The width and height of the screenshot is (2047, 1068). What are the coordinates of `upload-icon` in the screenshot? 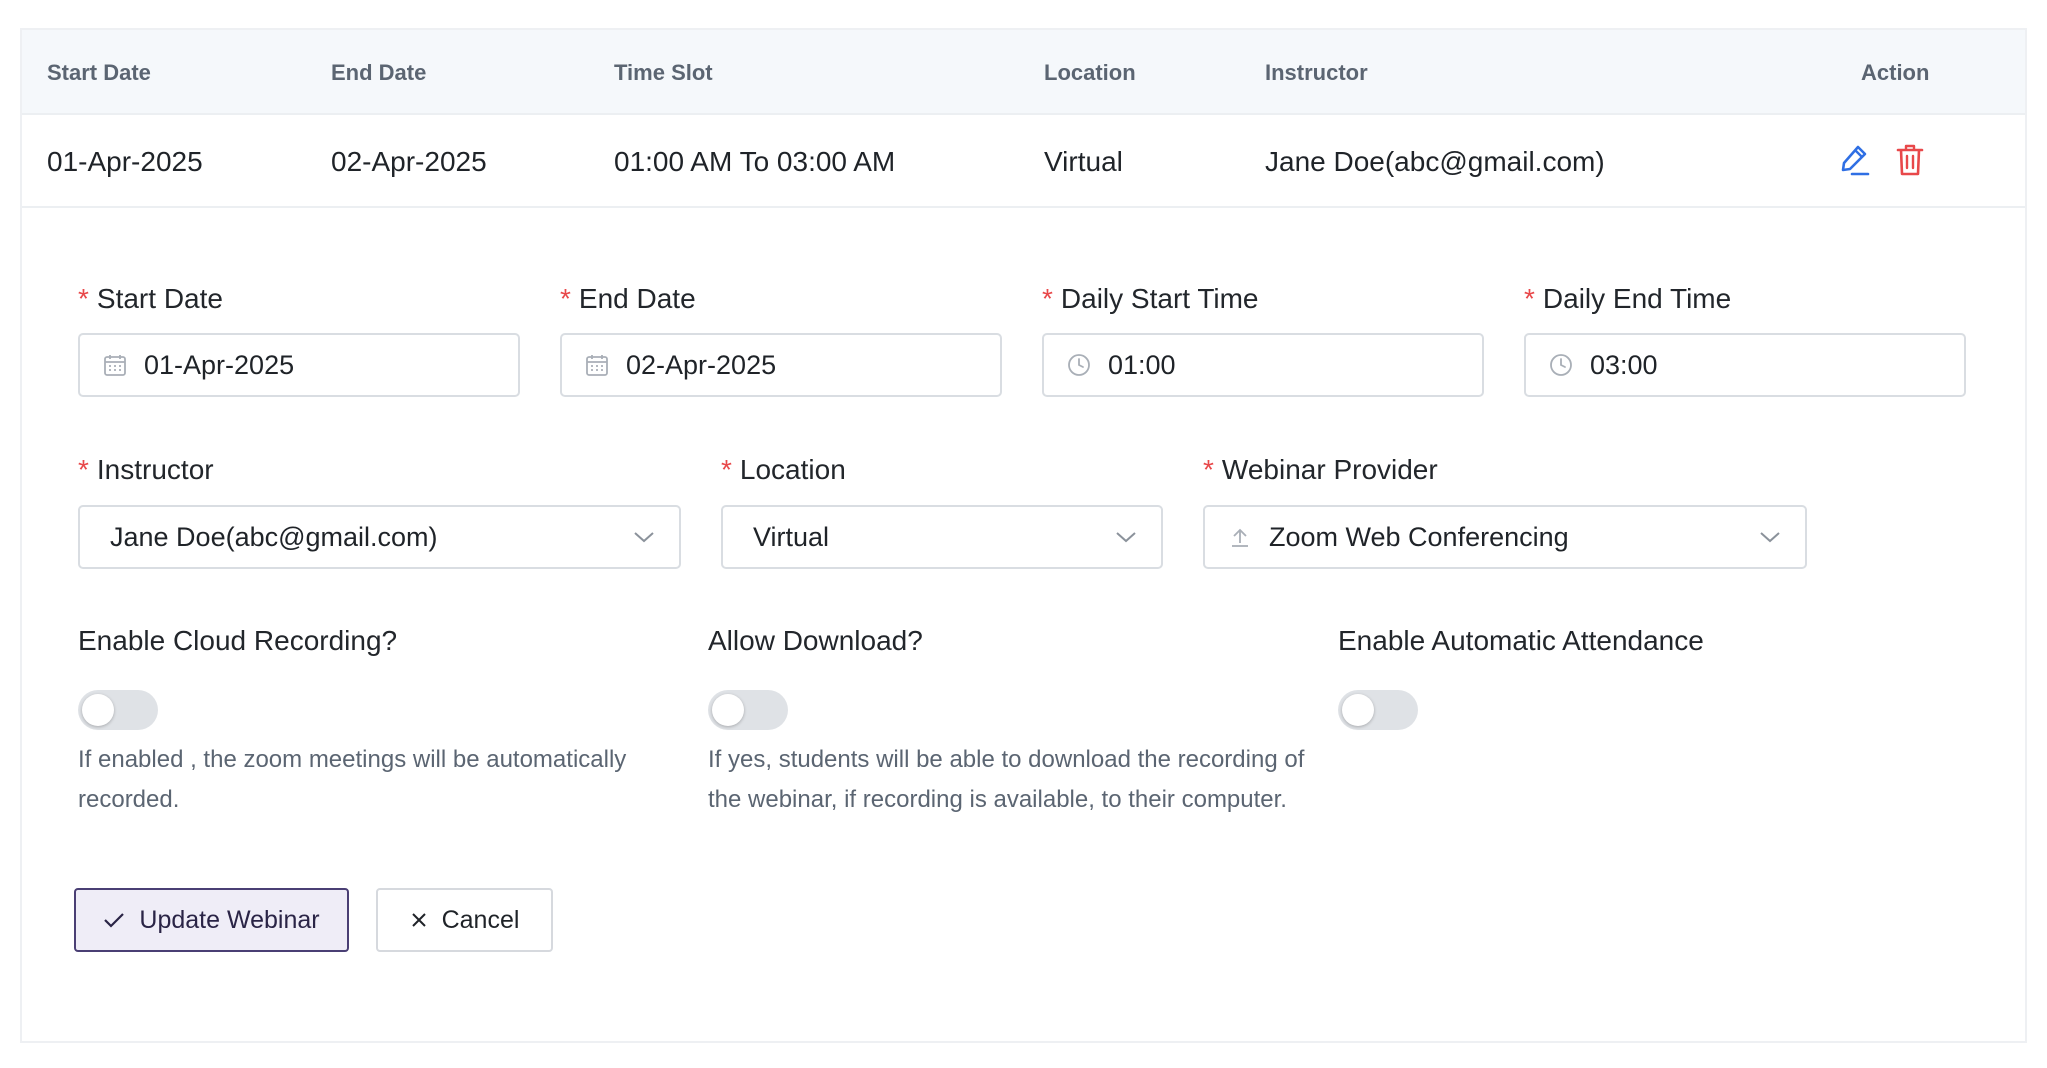 It's located at (1240, 537).